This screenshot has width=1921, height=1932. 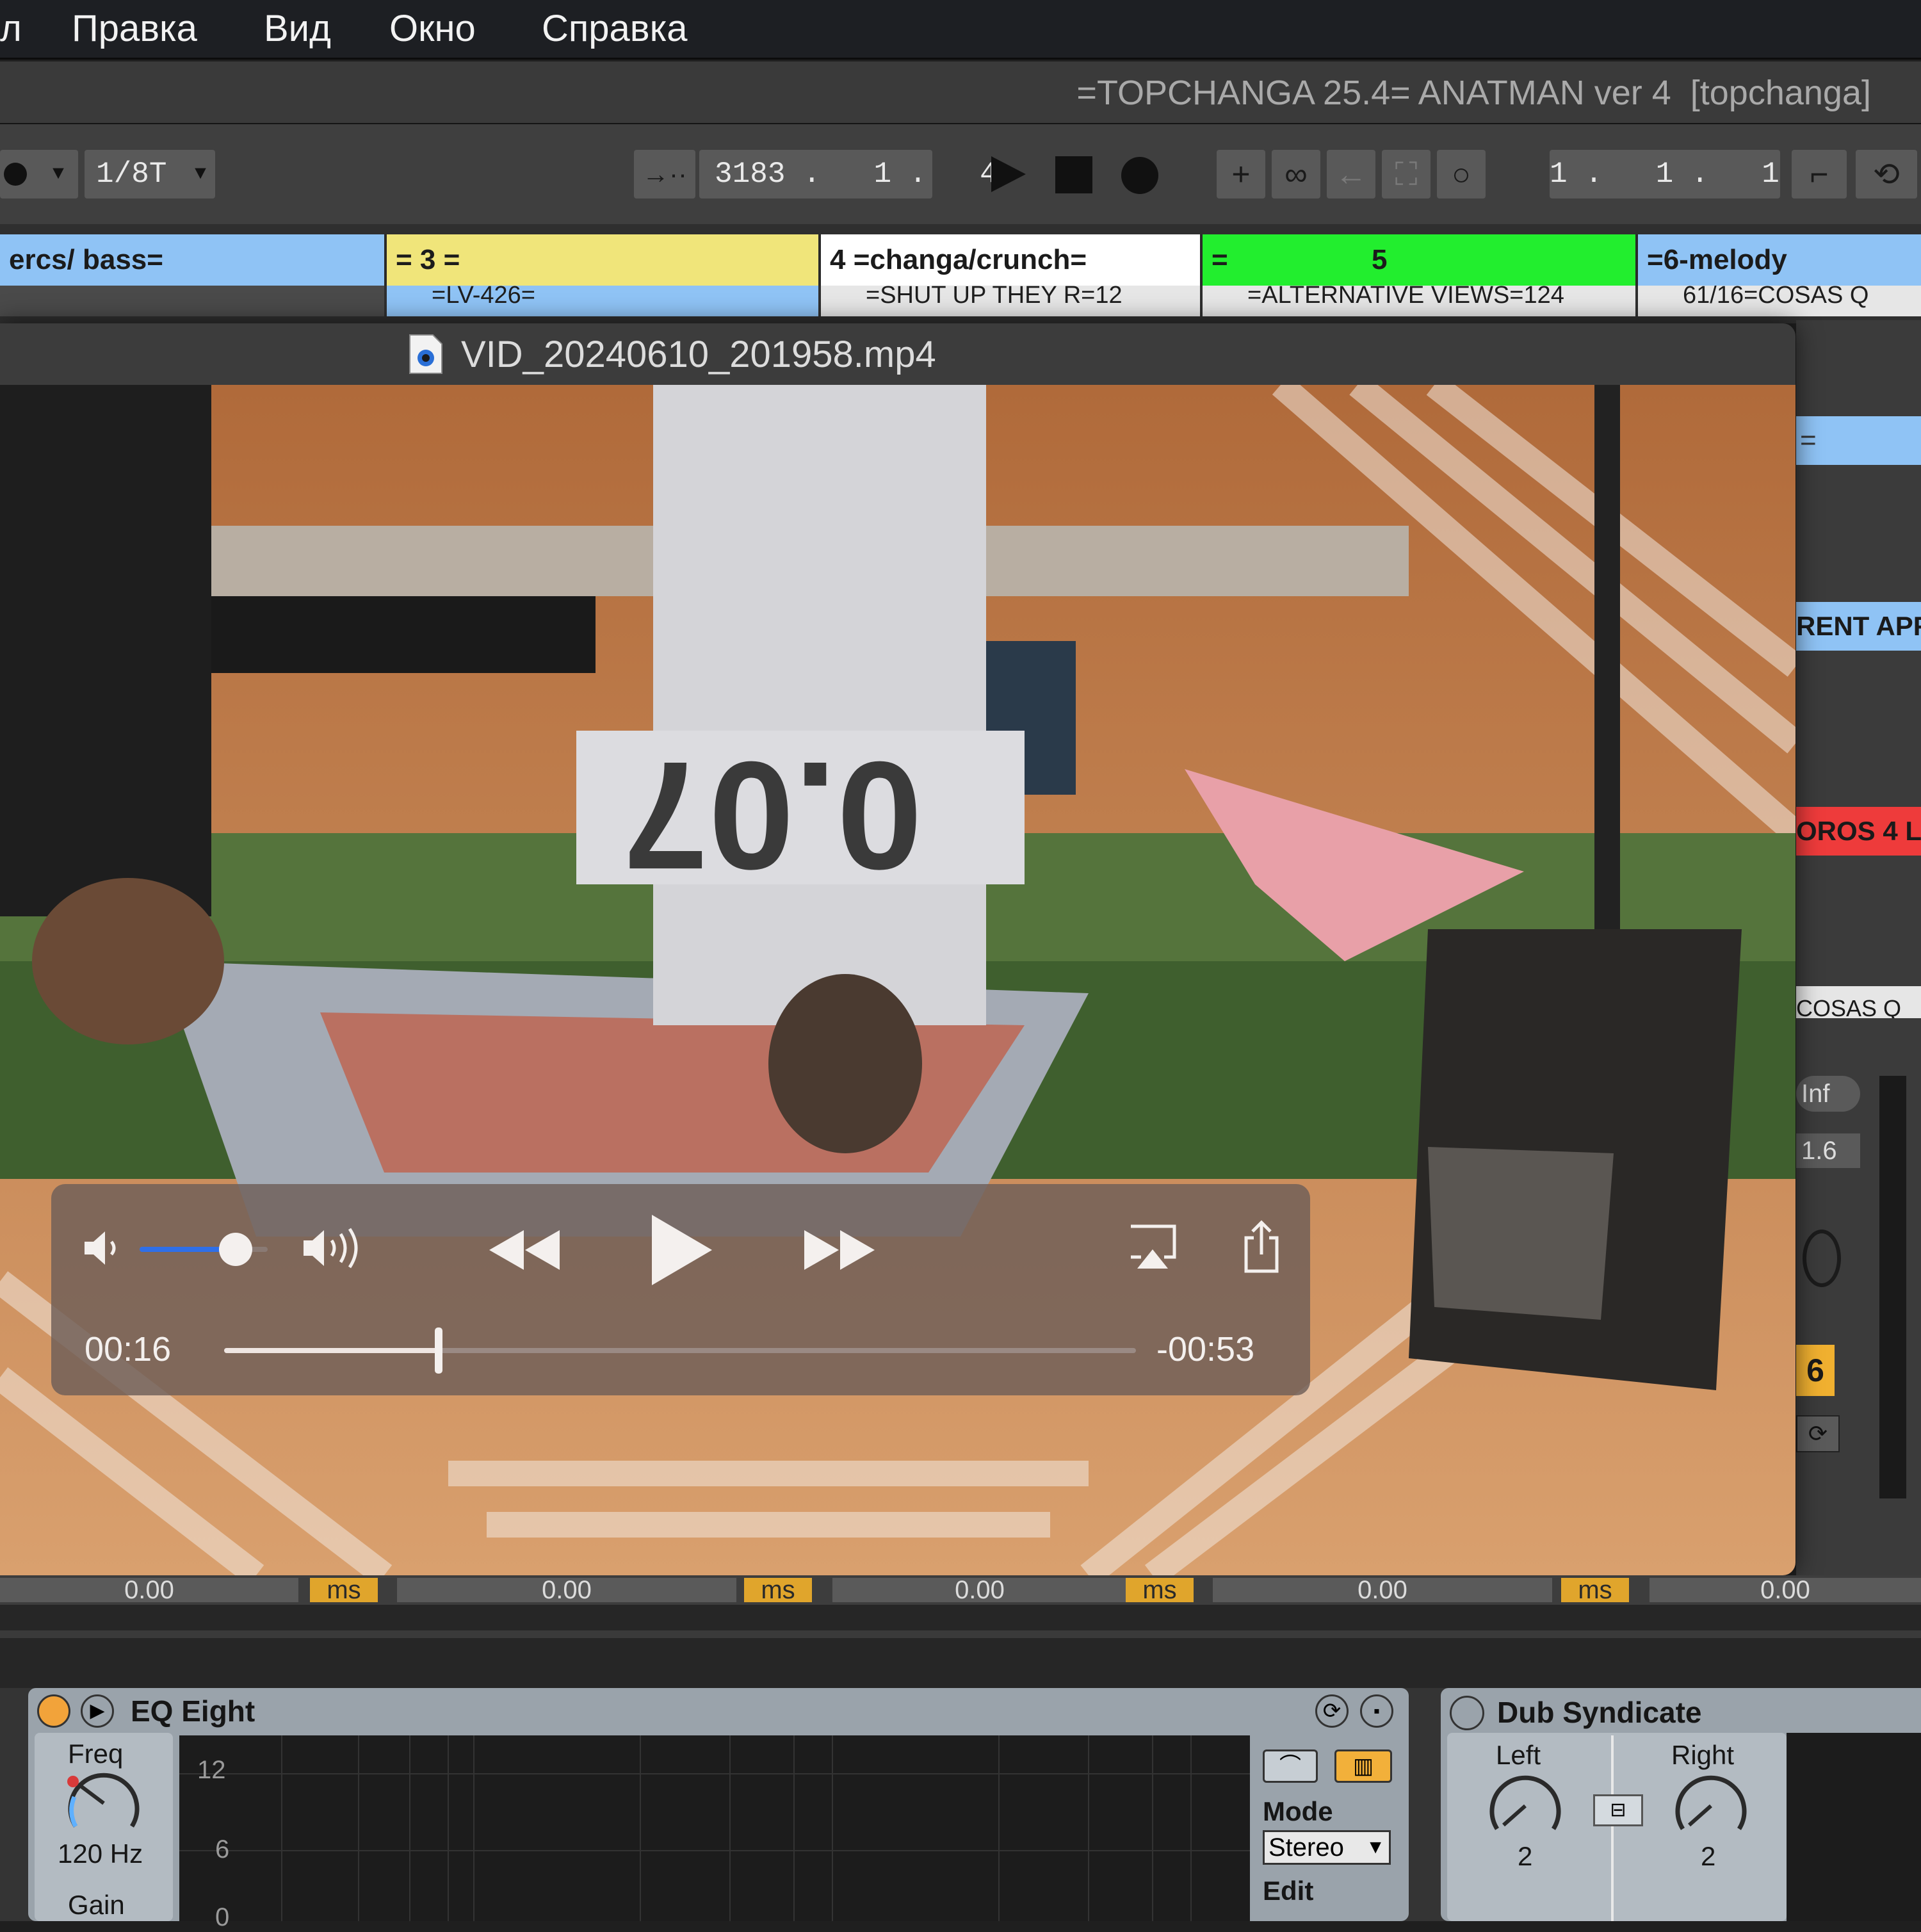 What do you see at coordinates (100, 1854) in the screenshot?
I see `freq-value: 120 Hz` at bounding box center [100, 1854].